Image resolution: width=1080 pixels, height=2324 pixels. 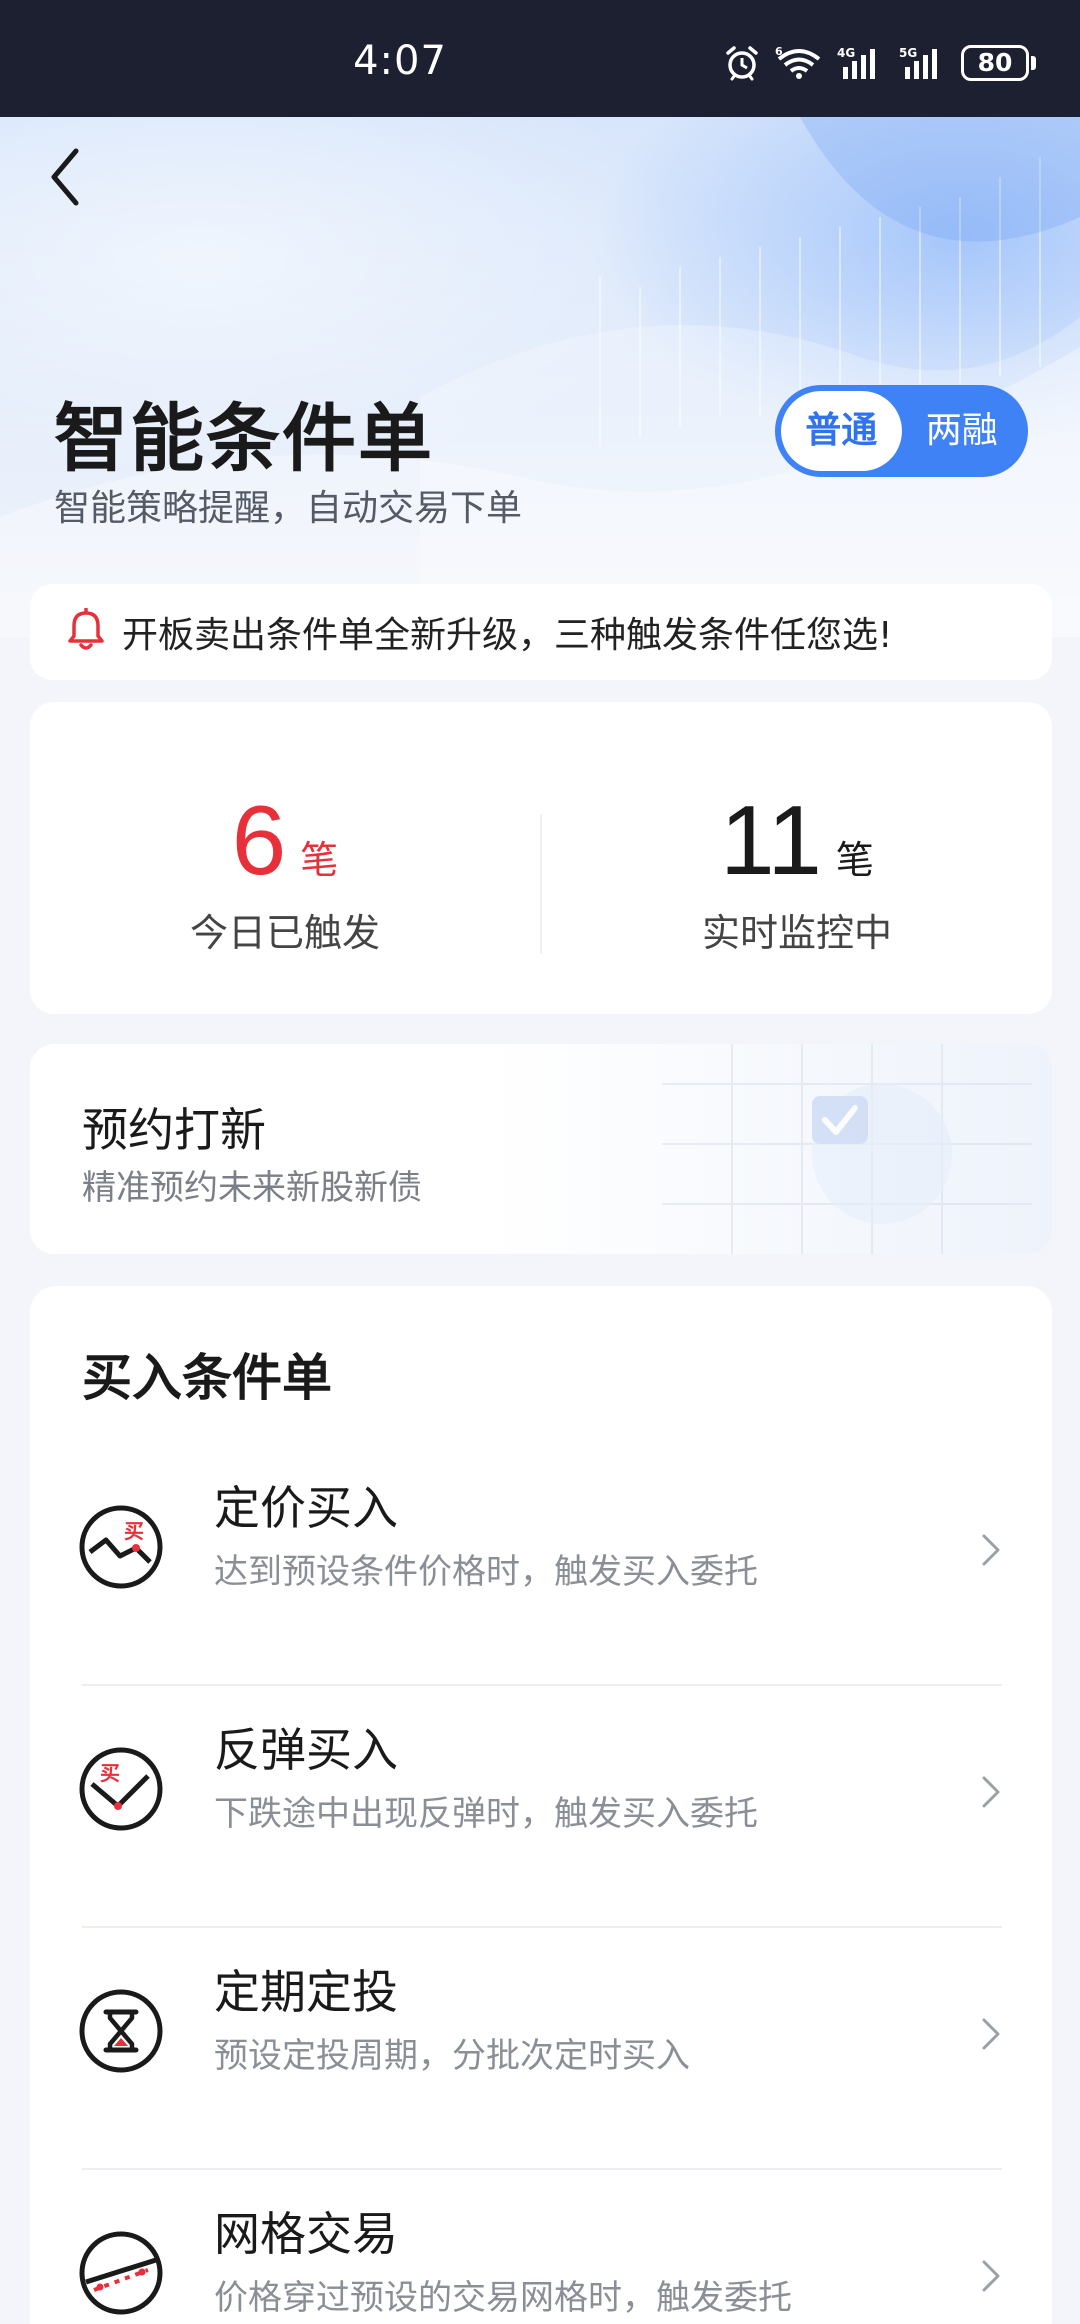 What do you see at coordinates (244, 439) in the screenshot?
I see `page-title: 智能条件单` at bounding box center [244, 439].